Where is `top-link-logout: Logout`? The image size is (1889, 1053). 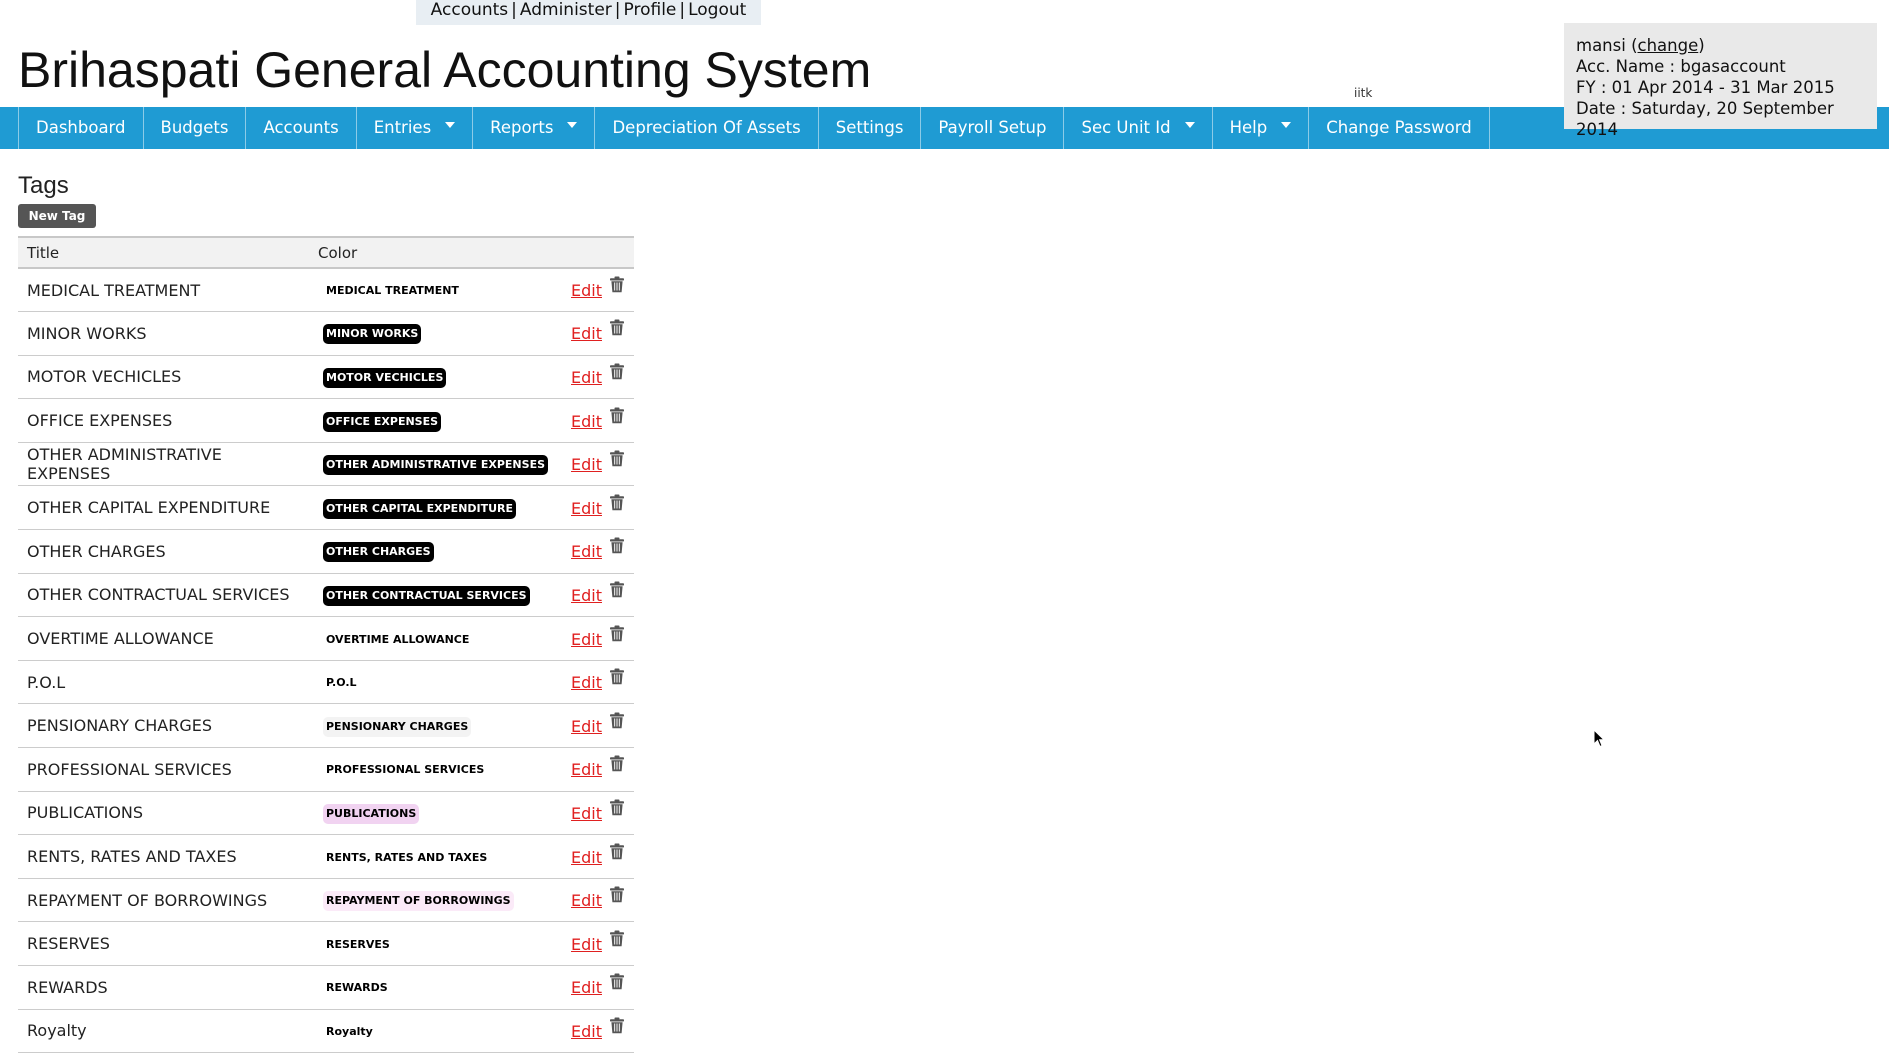 top-link-logout: Logout is located at coordinates (717, 10).